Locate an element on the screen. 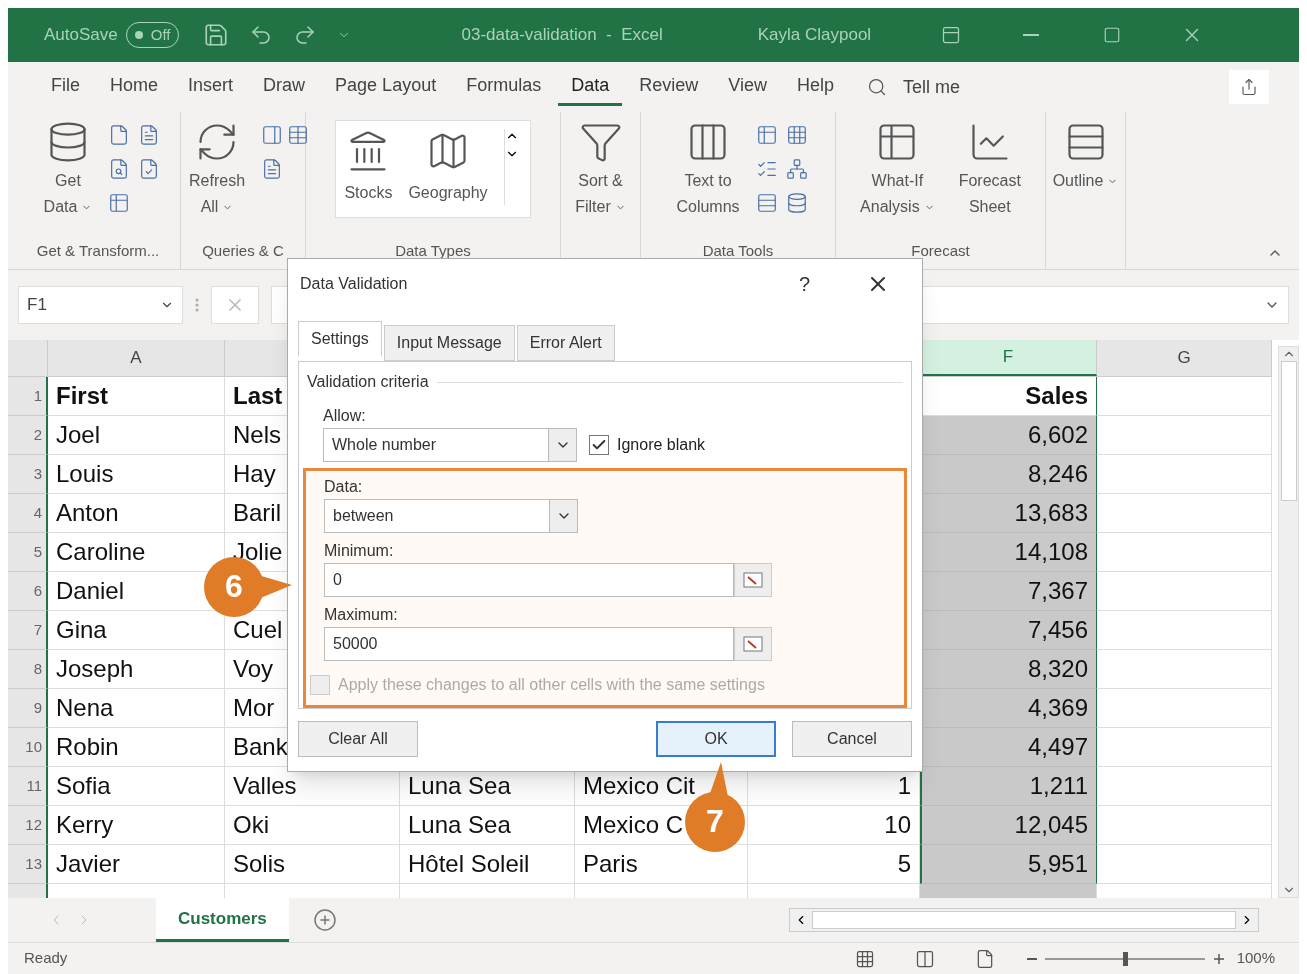 Image resolution: width=1307 pixels, height=974 pixels. table-cell: Sales is located at coordinates (1008, 396).